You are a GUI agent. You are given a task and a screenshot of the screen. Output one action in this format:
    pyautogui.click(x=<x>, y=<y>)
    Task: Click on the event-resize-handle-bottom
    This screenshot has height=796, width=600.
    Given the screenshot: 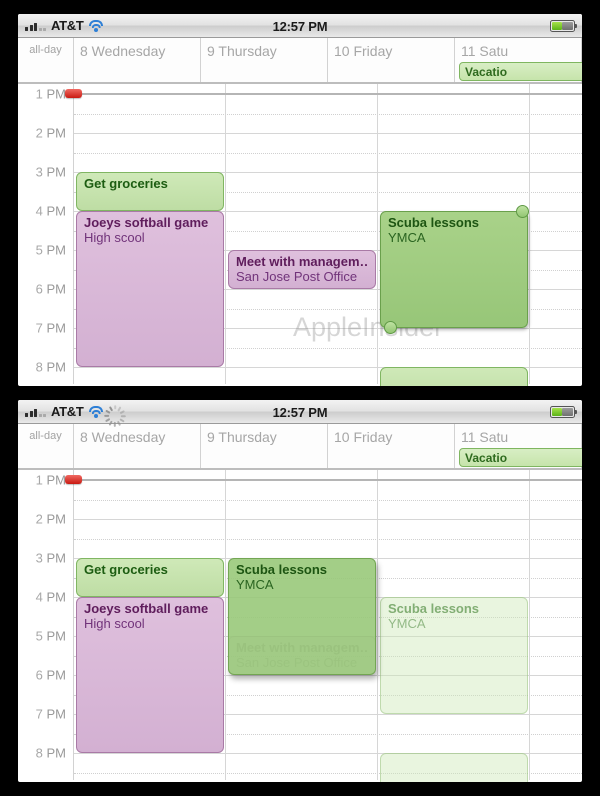 What is the action you would take?
    pyautogui.click(x=390, y=327)
    